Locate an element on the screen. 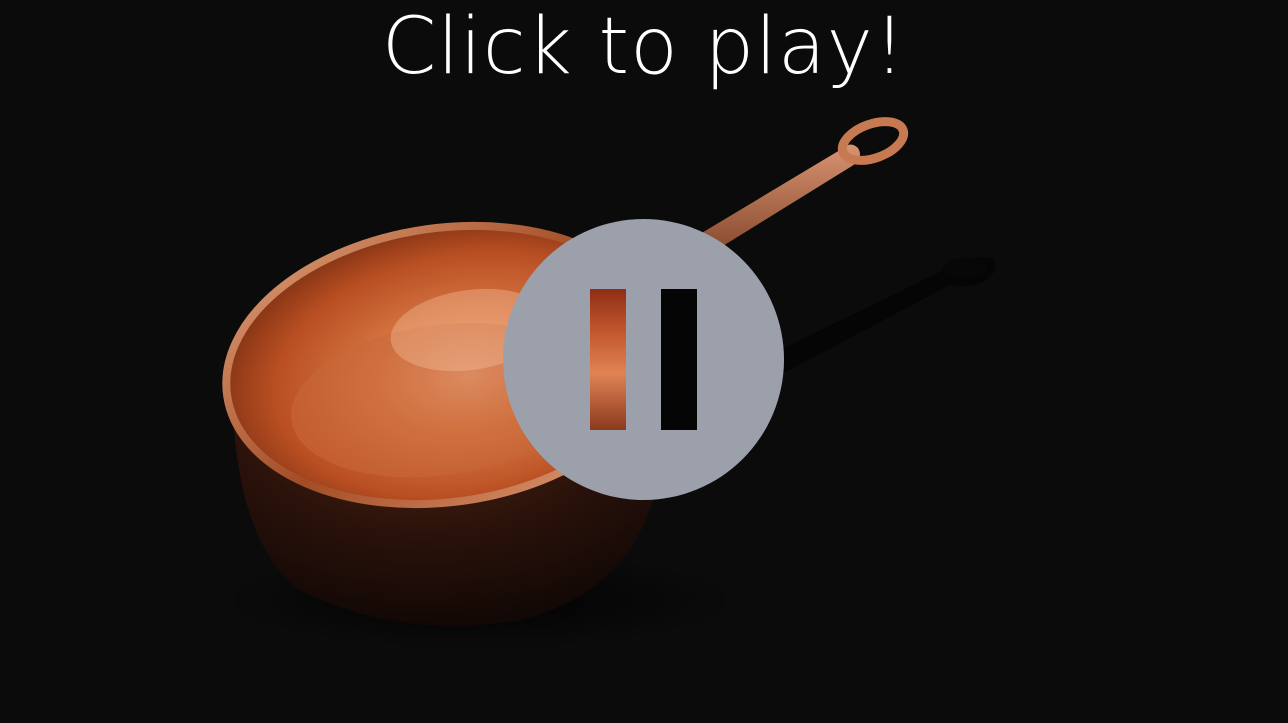 This screenshot has width=1288, height=723. pause-bar-right is located at coordinates (679, 359).